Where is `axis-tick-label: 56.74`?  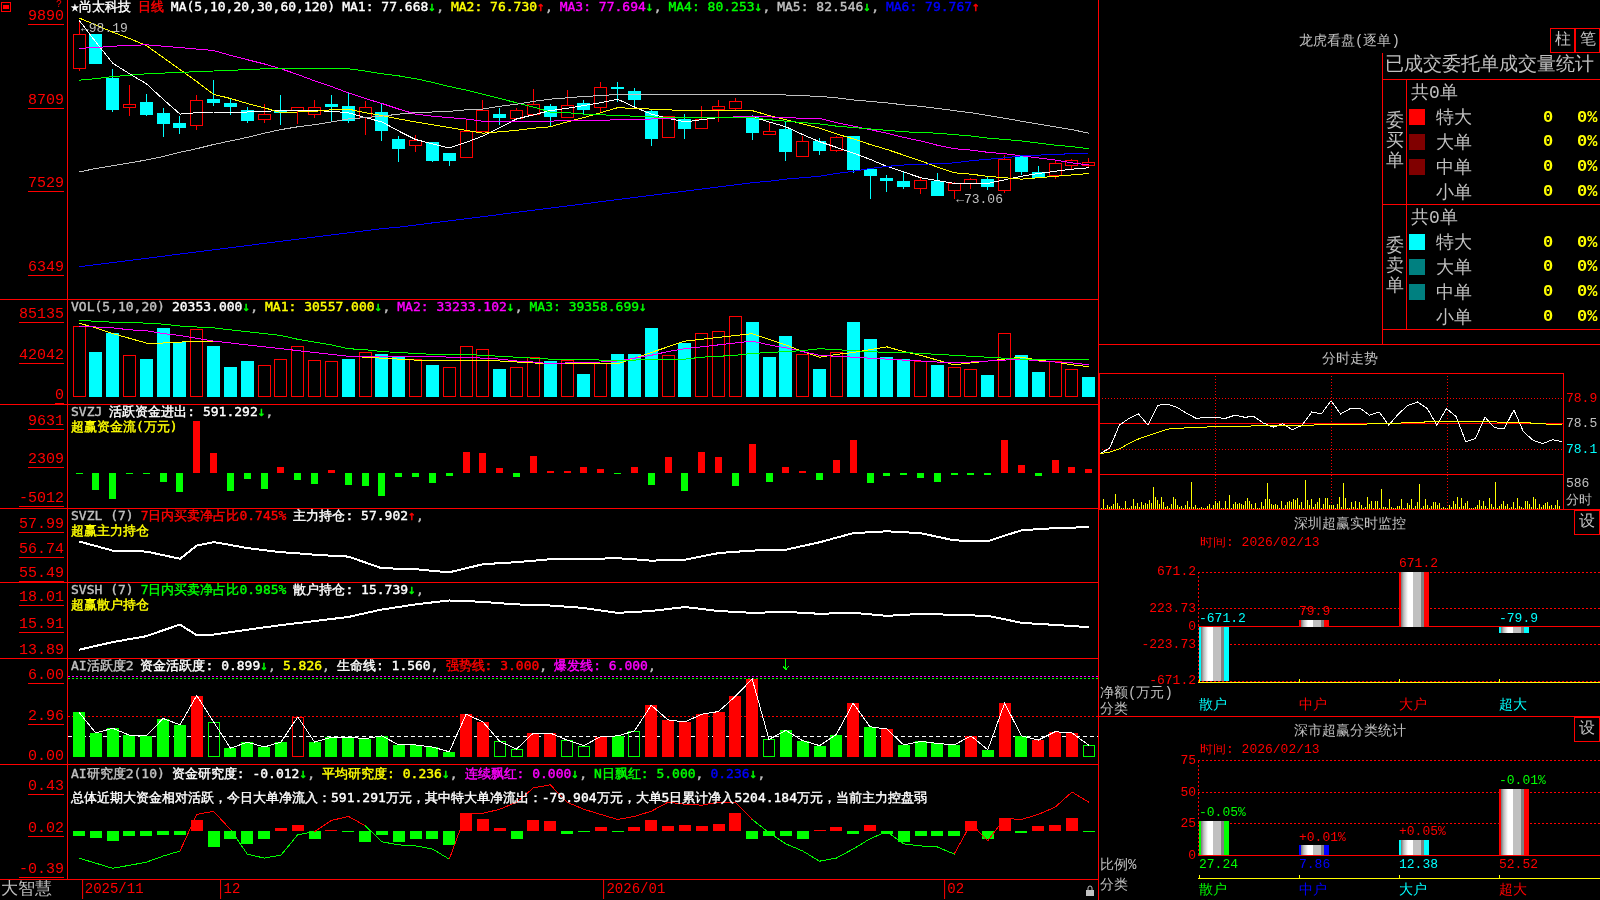
axis-tick-label: 56.74 is located at coordinates (41, 549).